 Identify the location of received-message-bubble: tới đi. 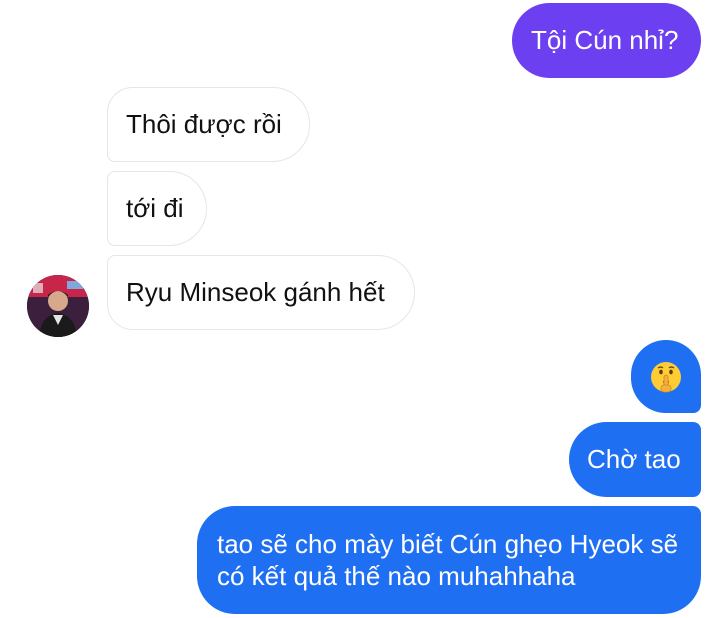
(157, 208).